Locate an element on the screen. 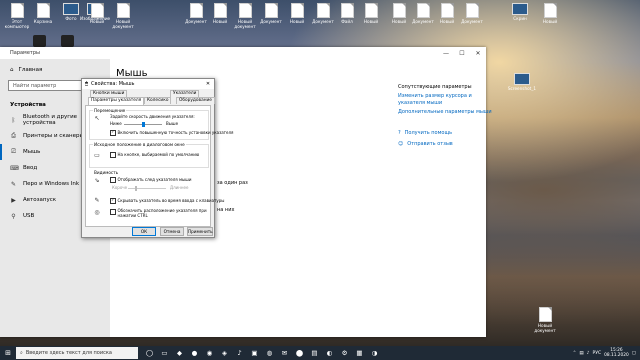  desktop-icon-label: Новый is located at coordinates (550, 21).